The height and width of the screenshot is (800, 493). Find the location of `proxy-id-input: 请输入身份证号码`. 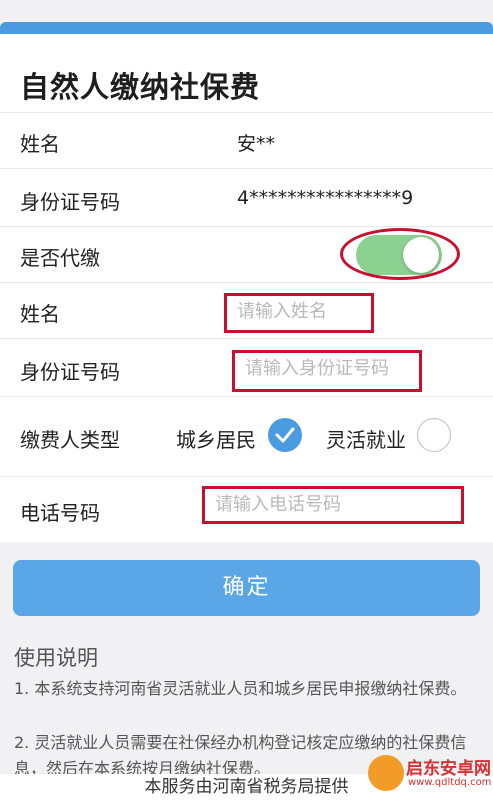

proxy-id-input: 请输入身份证号码 is located at coordinates (327, 371).